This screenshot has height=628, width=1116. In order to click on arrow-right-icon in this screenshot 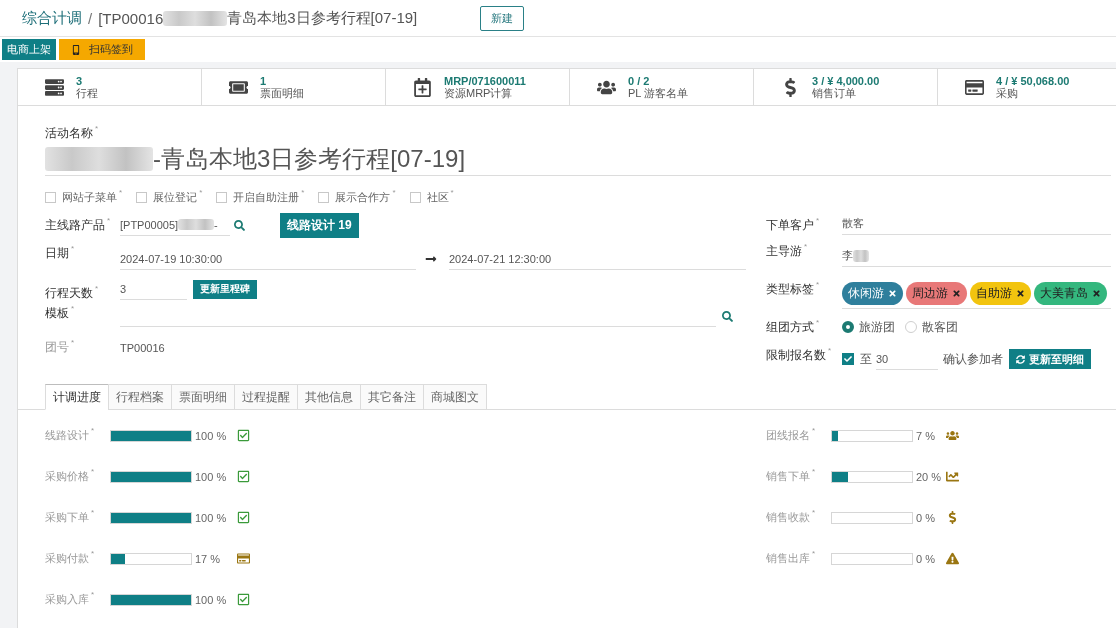, I will do `click(431, 259)`.